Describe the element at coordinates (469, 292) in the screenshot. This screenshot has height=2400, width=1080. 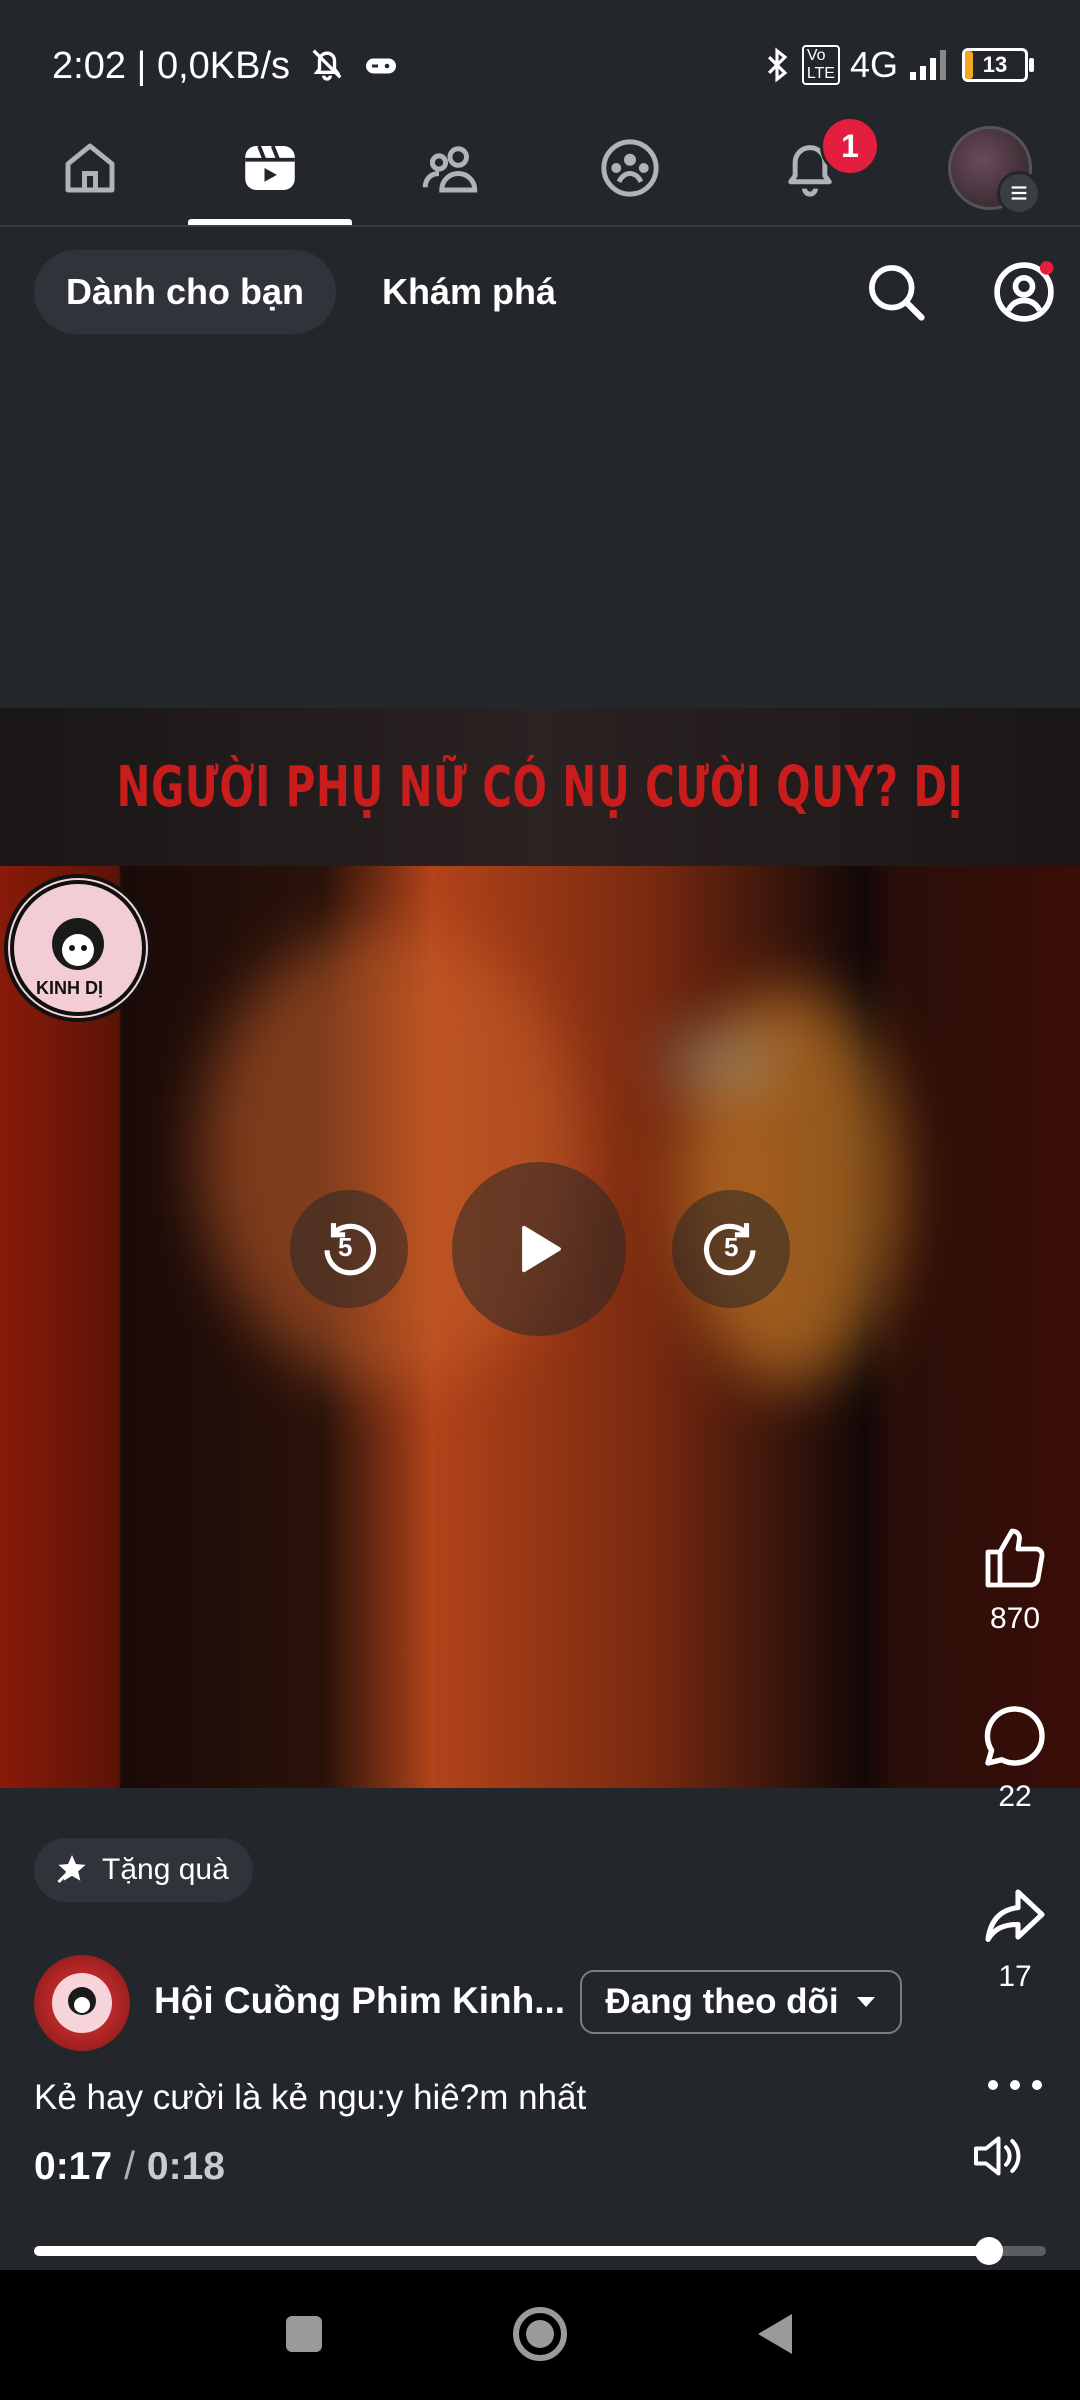
I see `tab-explore: Khám phá` at that location.